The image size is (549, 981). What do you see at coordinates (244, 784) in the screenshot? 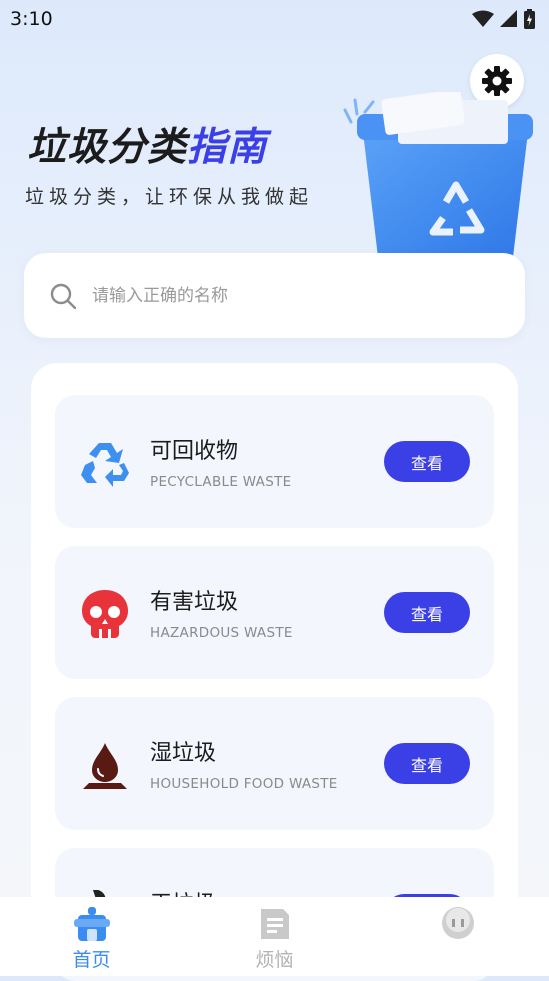
I see `category-subtitle: HOUSEHOLD FOOD WASTE` at bounding box center [244, 784].